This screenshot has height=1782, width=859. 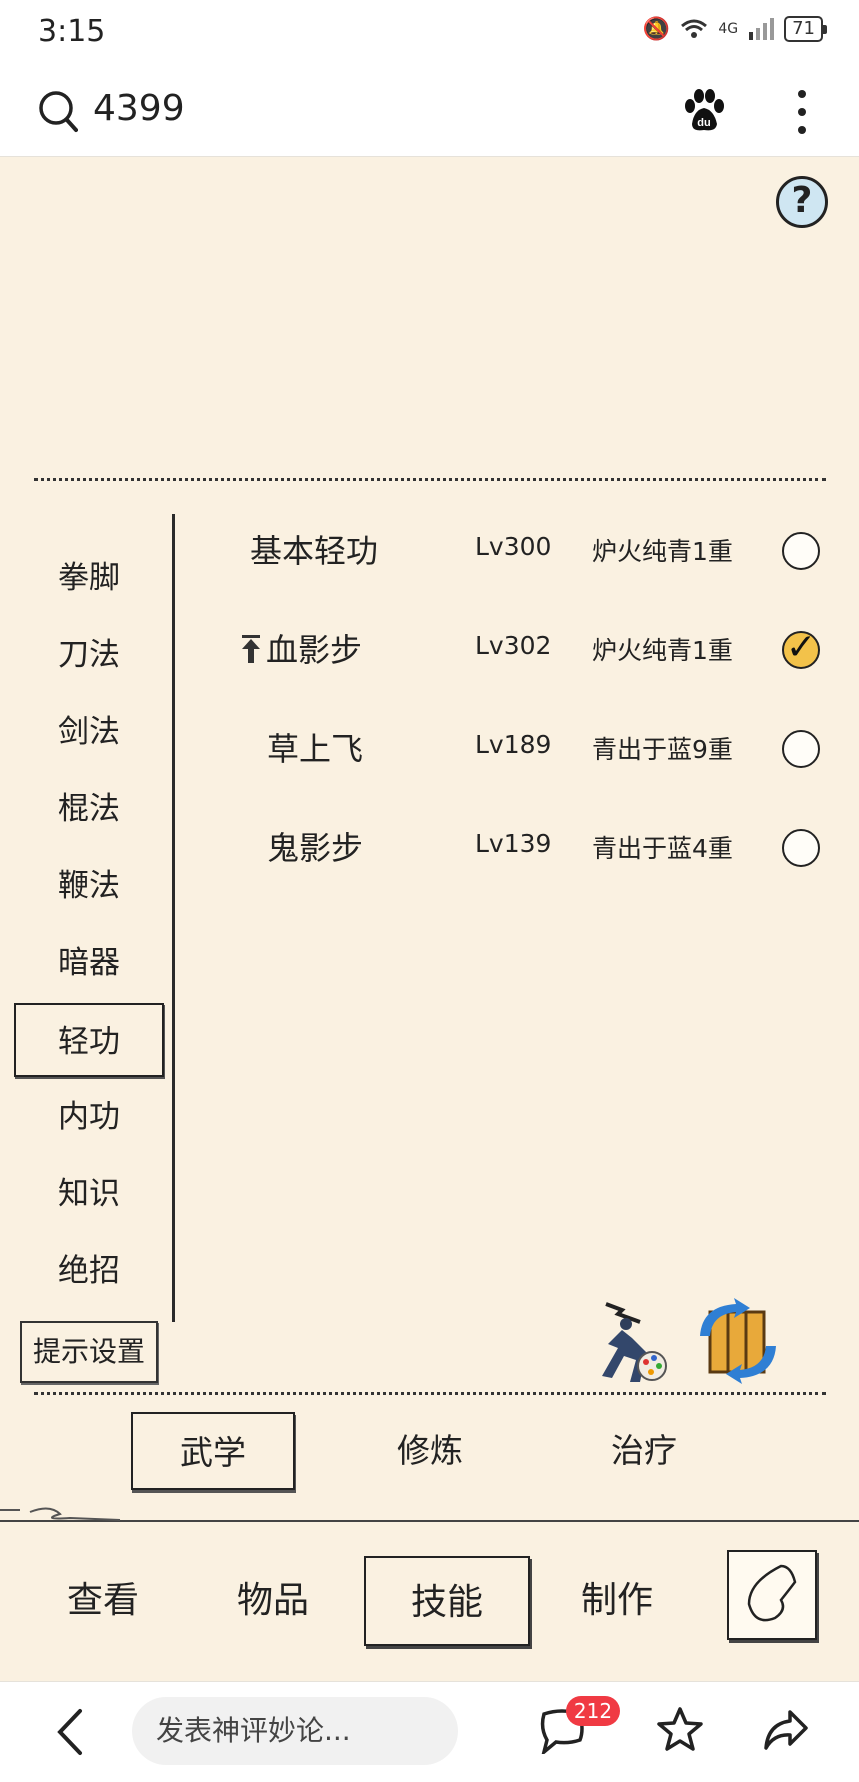 What do you see at coordinates (72, 31) in the screenshot?
I see `status-time: 3:15` at bounding box center [72, 31].